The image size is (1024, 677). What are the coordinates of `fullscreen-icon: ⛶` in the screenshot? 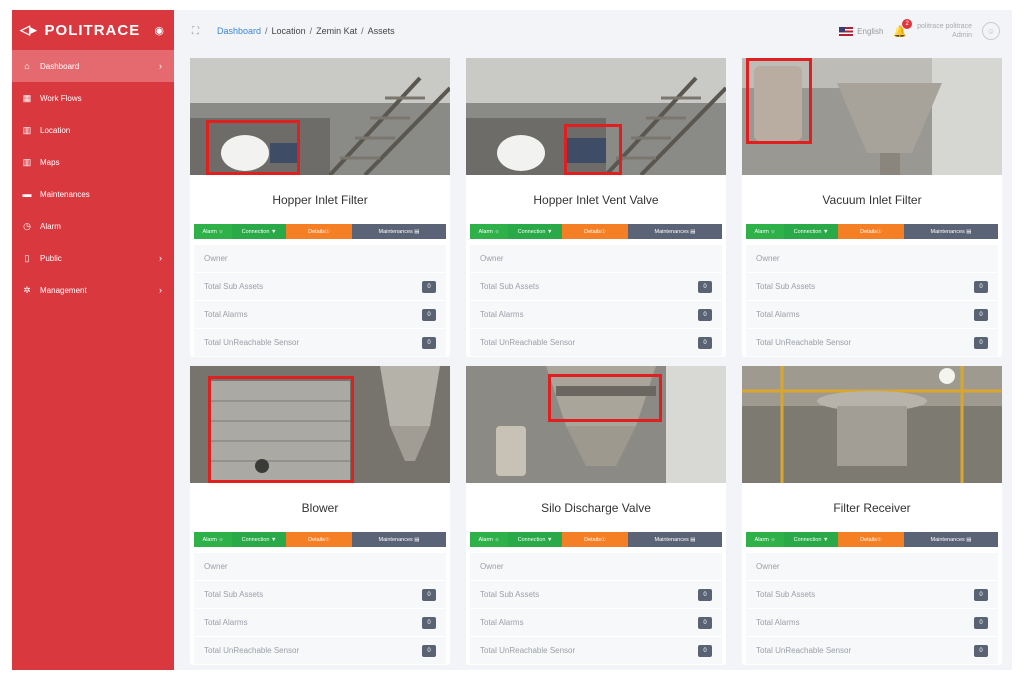 It's located at (195, 31).